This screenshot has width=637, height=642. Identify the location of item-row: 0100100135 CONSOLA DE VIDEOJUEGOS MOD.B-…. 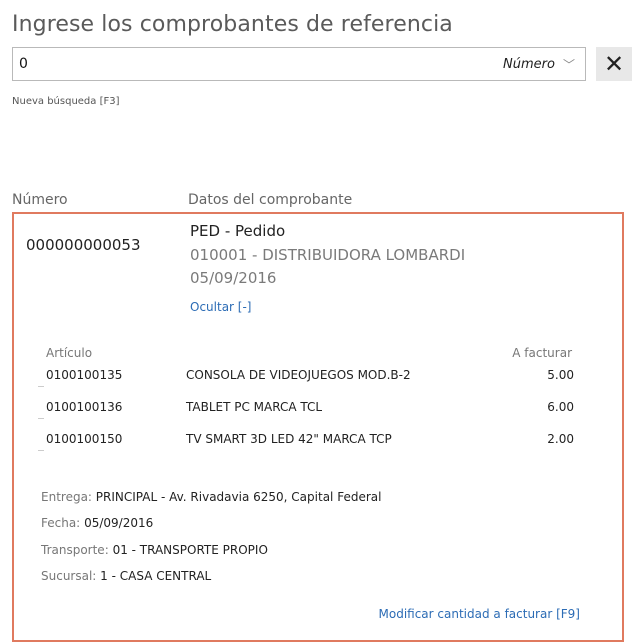
(306, 381).